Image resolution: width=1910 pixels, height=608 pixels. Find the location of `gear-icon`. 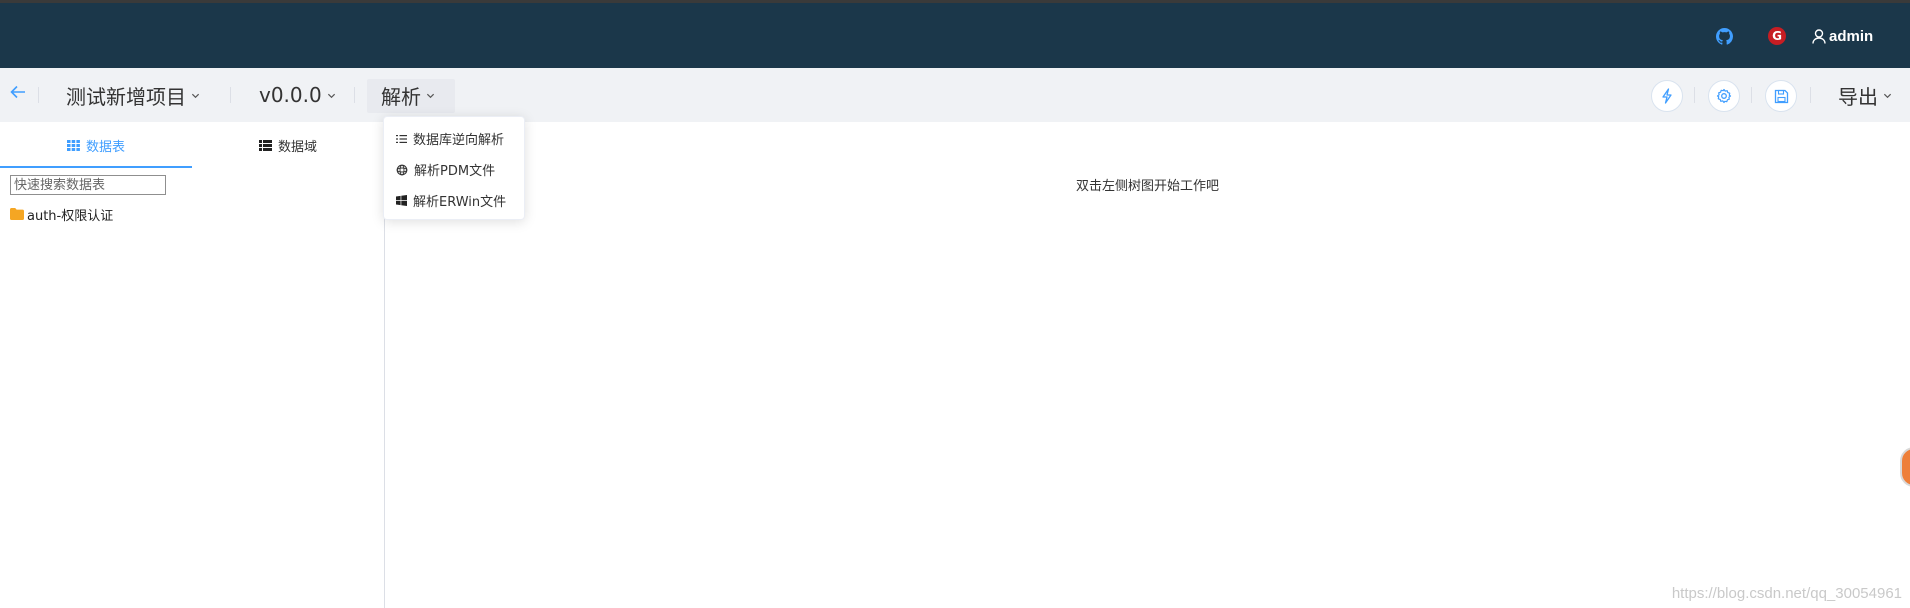

gear-icon is located at coordinates (1724, 96).